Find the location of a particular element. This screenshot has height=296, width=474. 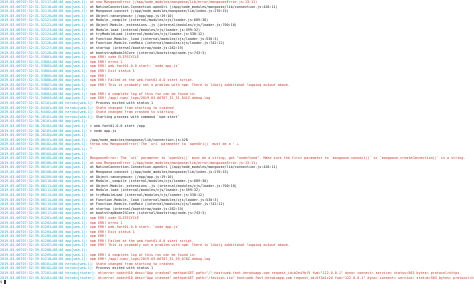

log-timestamp: 2019-03-06T07:32:39.00111+00:00 is located at coordinates (32, 185).